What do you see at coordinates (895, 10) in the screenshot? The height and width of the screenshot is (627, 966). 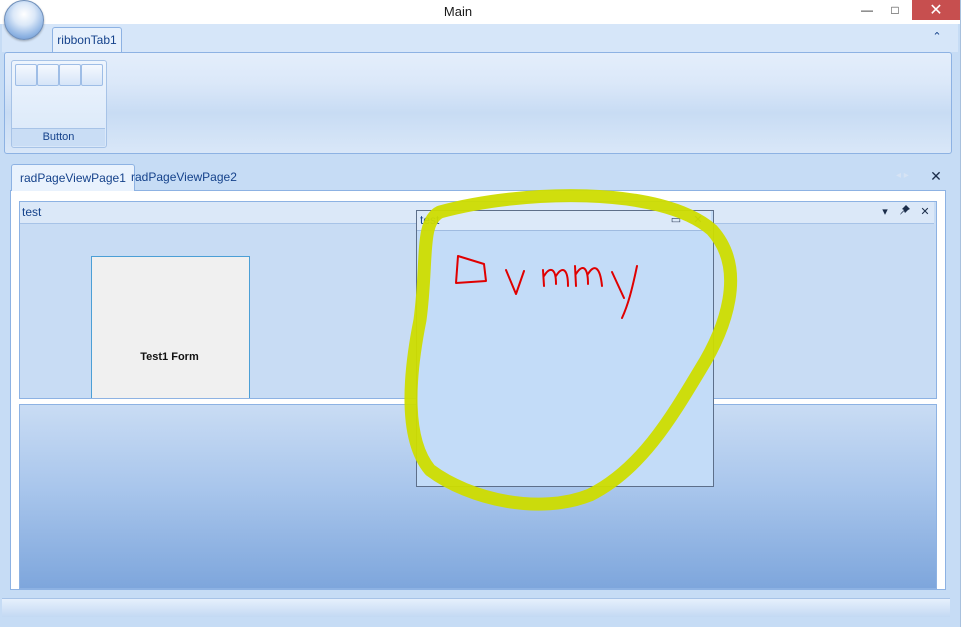 I see `maximize-icon: □` at bounding box center [895, 10].